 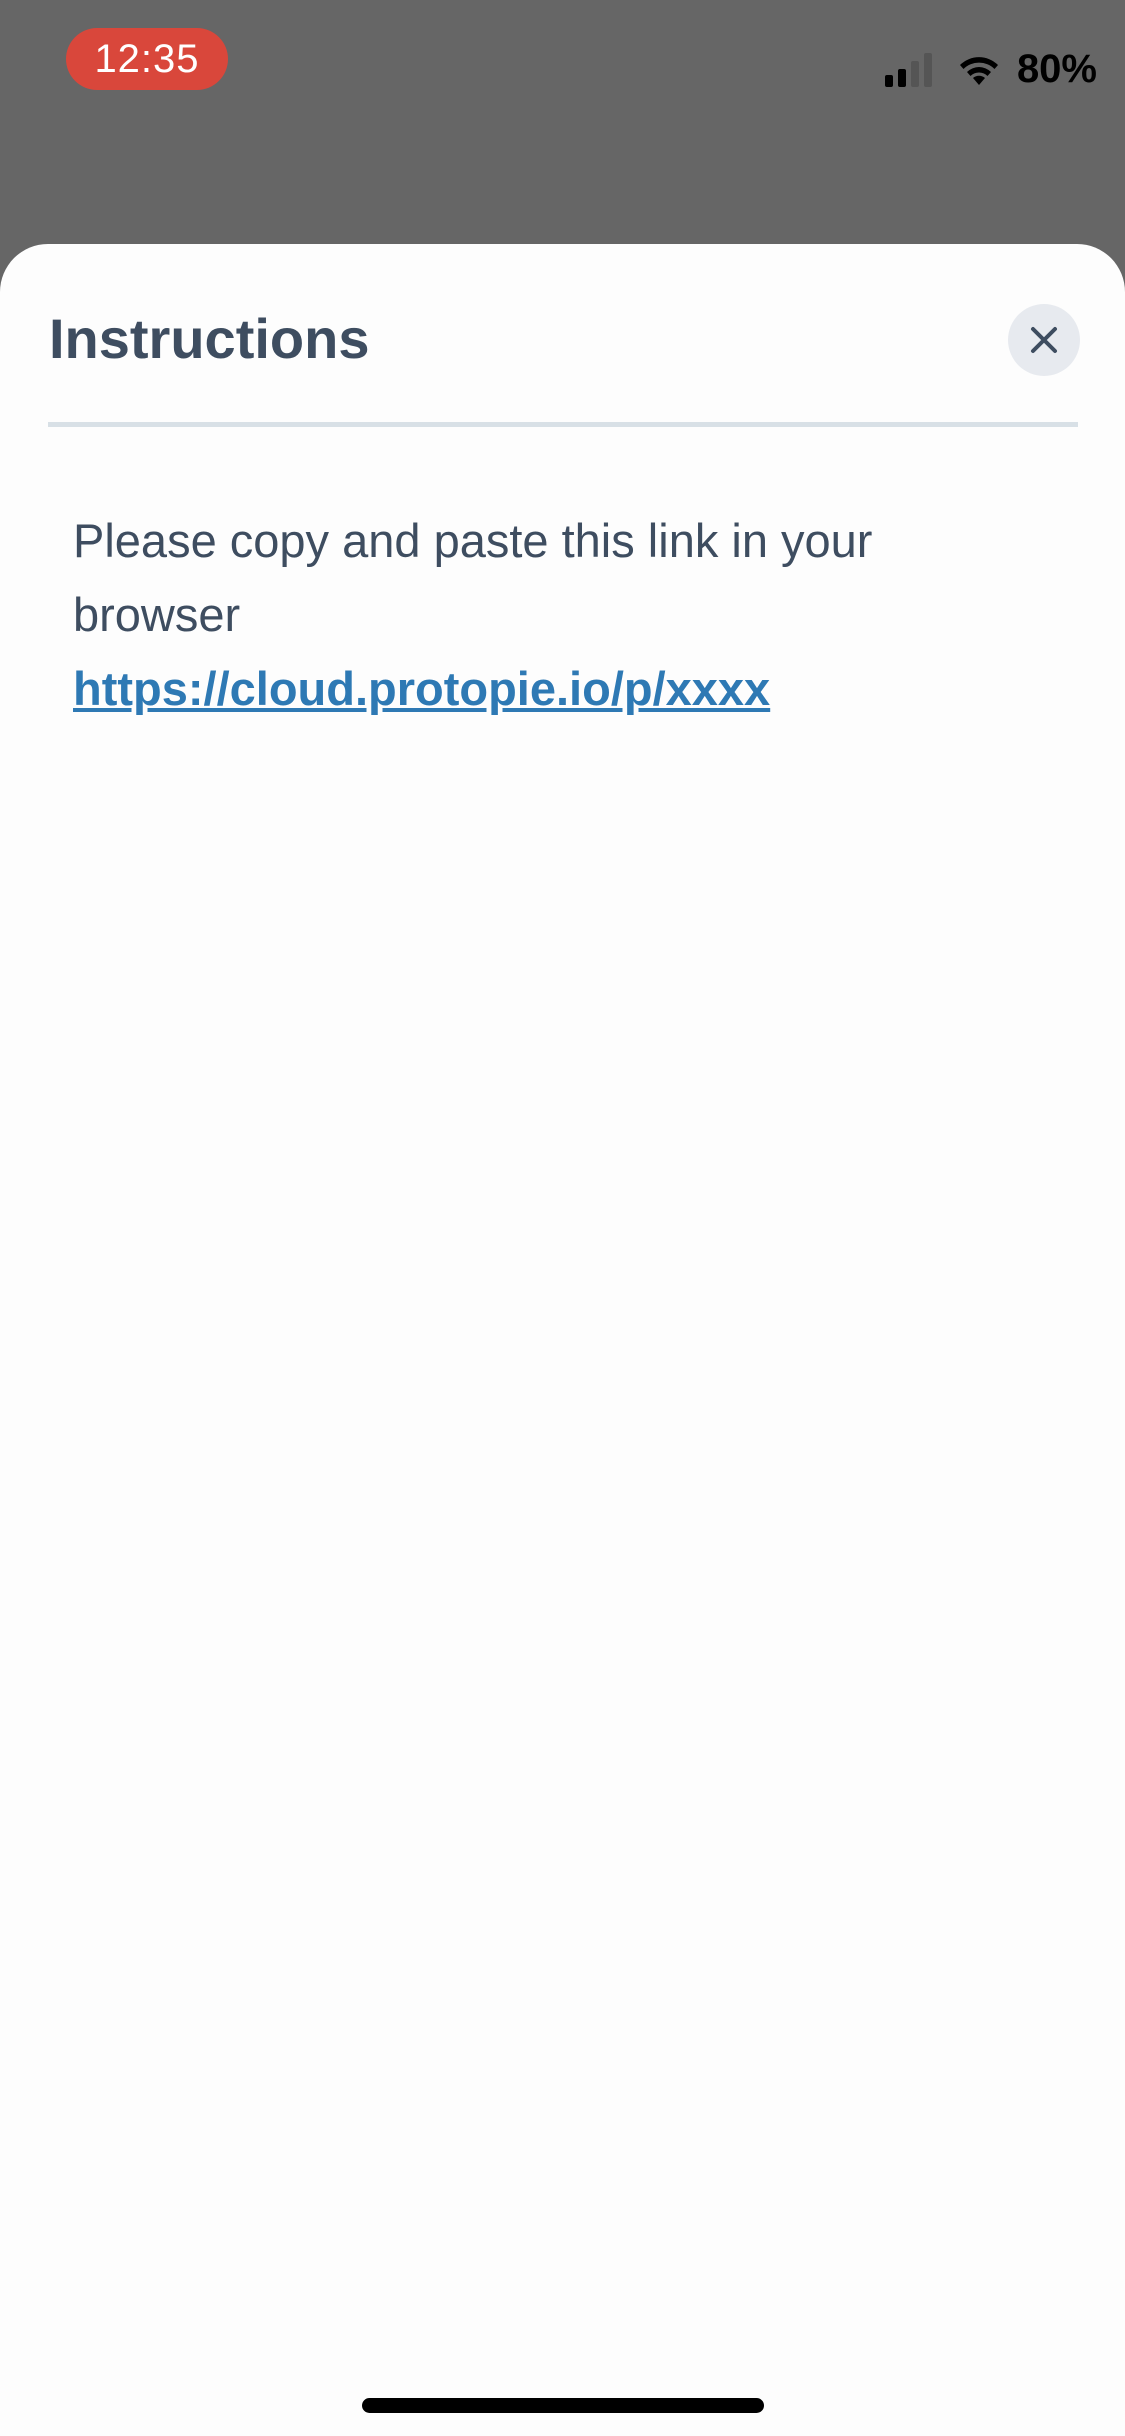 What do you see at coordinates (562, 70) in the screenshot?
I see `status-bar: 12:35 80%` at bounding box center [562, 70].